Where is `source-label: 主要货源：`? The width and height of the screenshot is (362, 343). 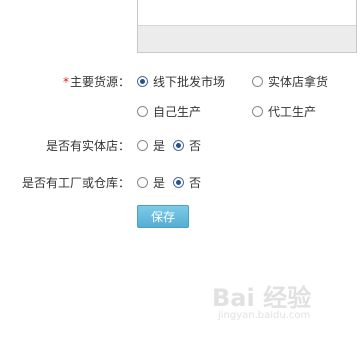
source-label: 主要货源： is located at coordinates (99, 82).